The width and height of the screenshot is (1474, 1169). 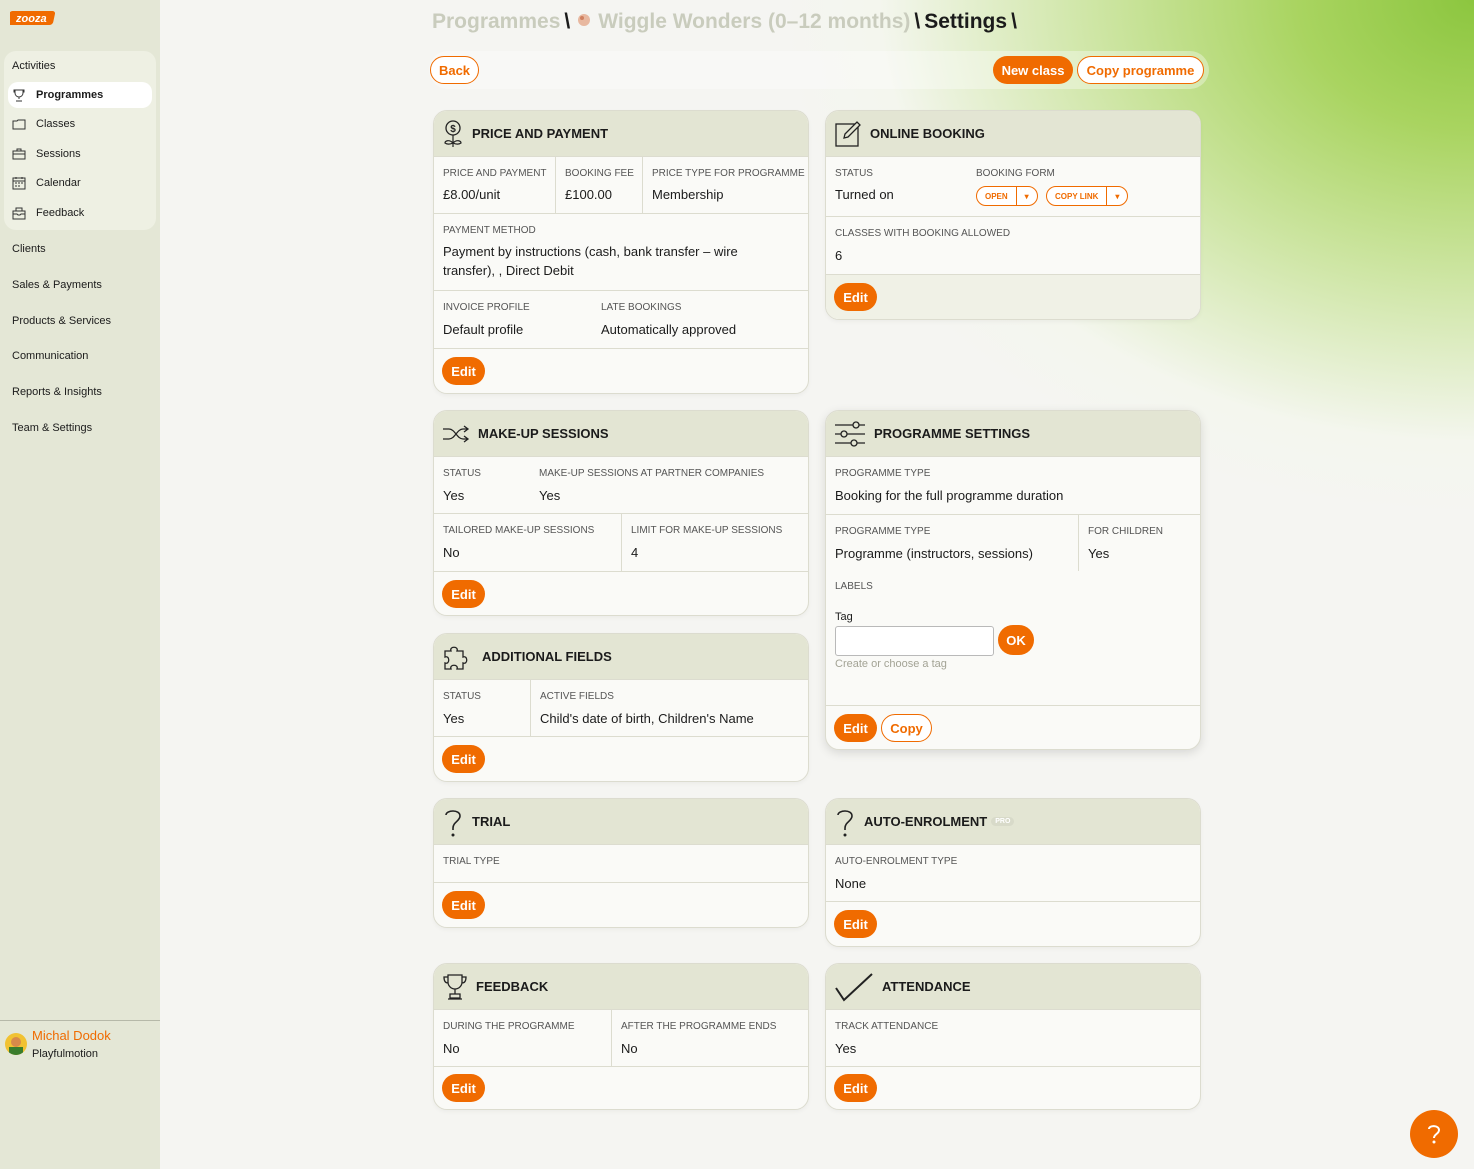 What do you see at coordinates (854, 987) in the screenshot?
I see `checkmark-icon` at bounding box center [854, 987].